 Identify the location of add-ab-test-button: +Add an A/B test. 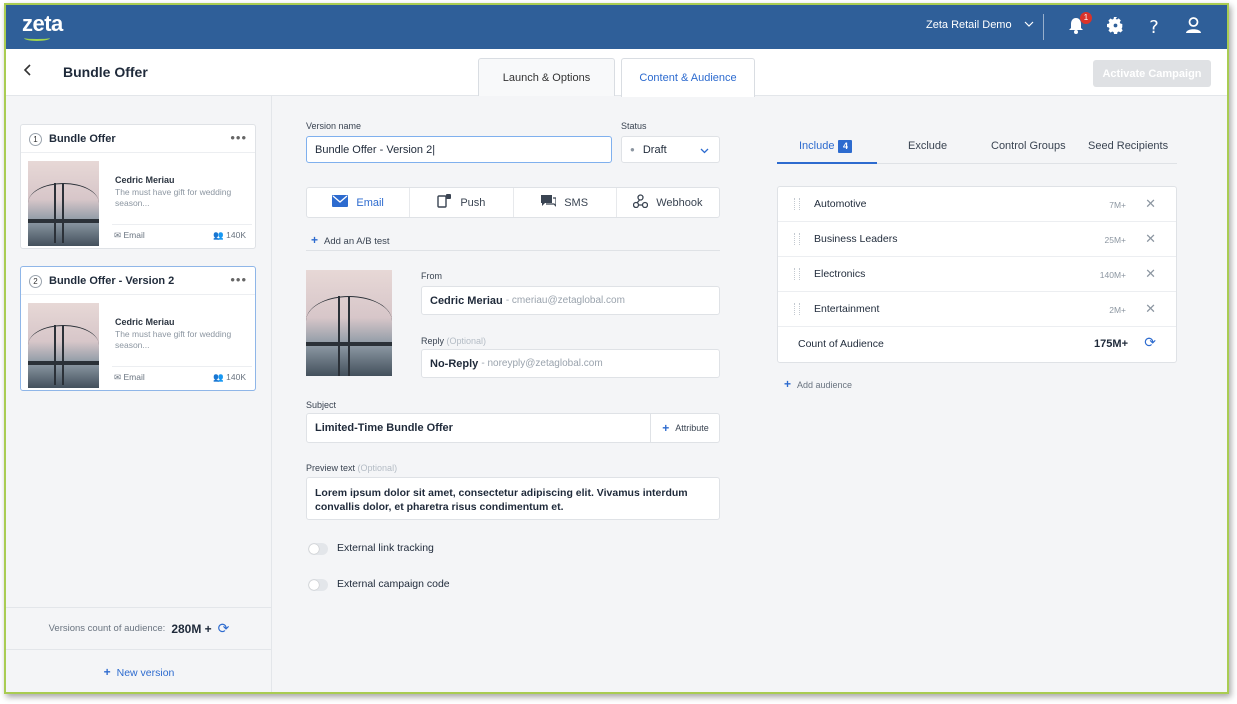
(350, 240).